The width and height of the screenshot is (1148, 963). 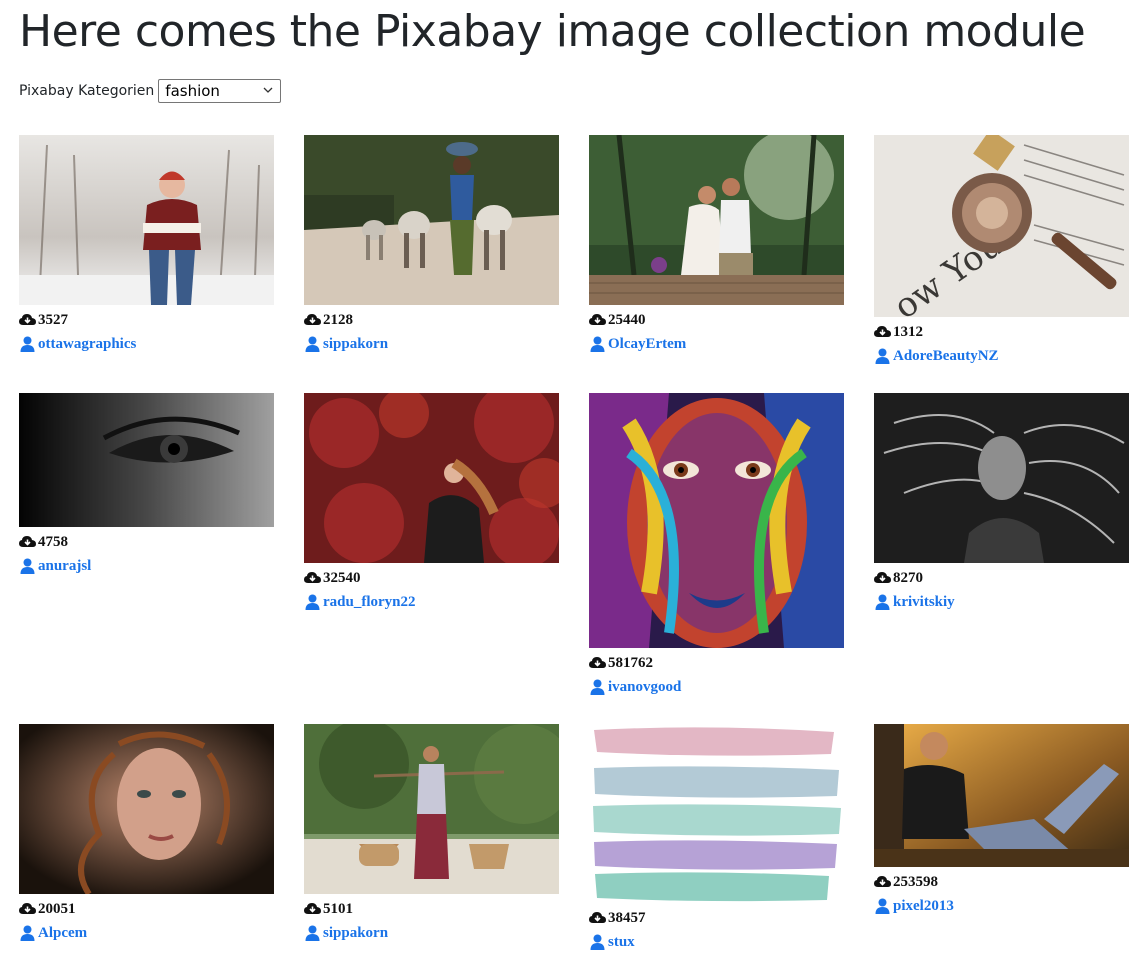 What do you see at coordinates (65, 566) in the screenshot?
I see `user-name: anurajsl` at bounding box center [65, 566].